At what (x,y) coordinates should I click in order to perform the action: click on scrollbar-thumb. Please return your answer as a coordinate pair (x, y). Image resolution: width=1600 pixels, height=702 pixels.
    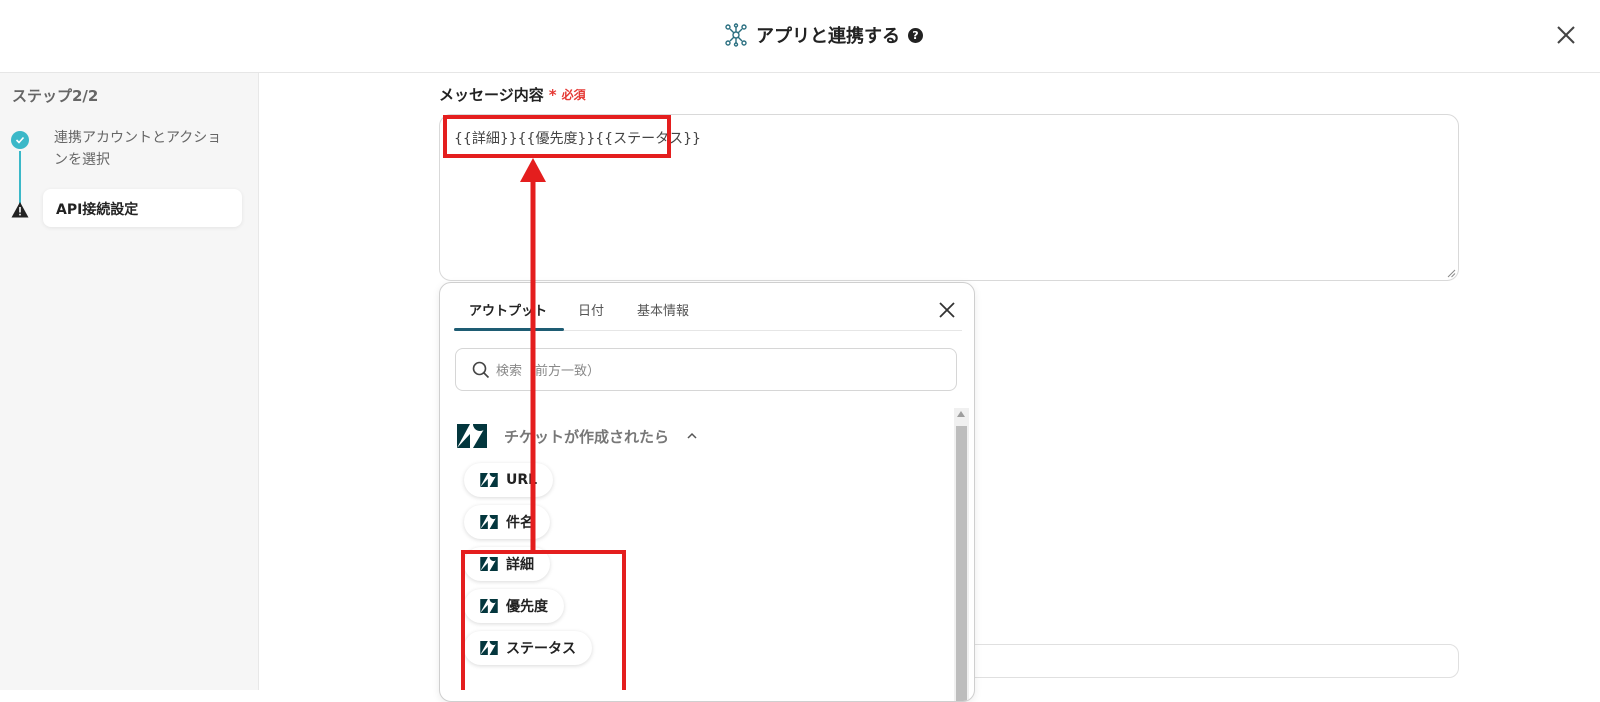
    Looking at the image, I should click on (961, 563).